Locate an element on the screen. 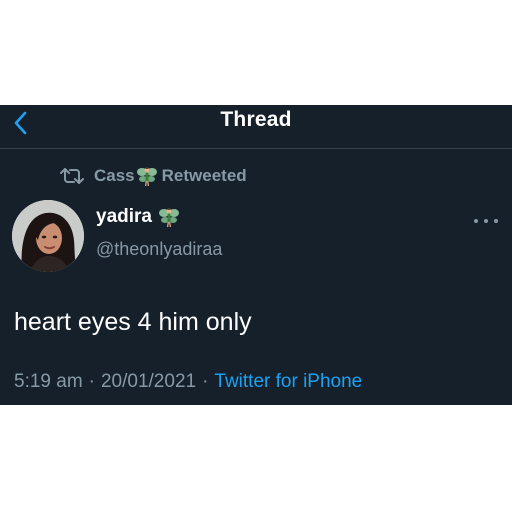 The width and height of the screenshot is (512, 512). retweet-icon is located at coordinates (72, 176).